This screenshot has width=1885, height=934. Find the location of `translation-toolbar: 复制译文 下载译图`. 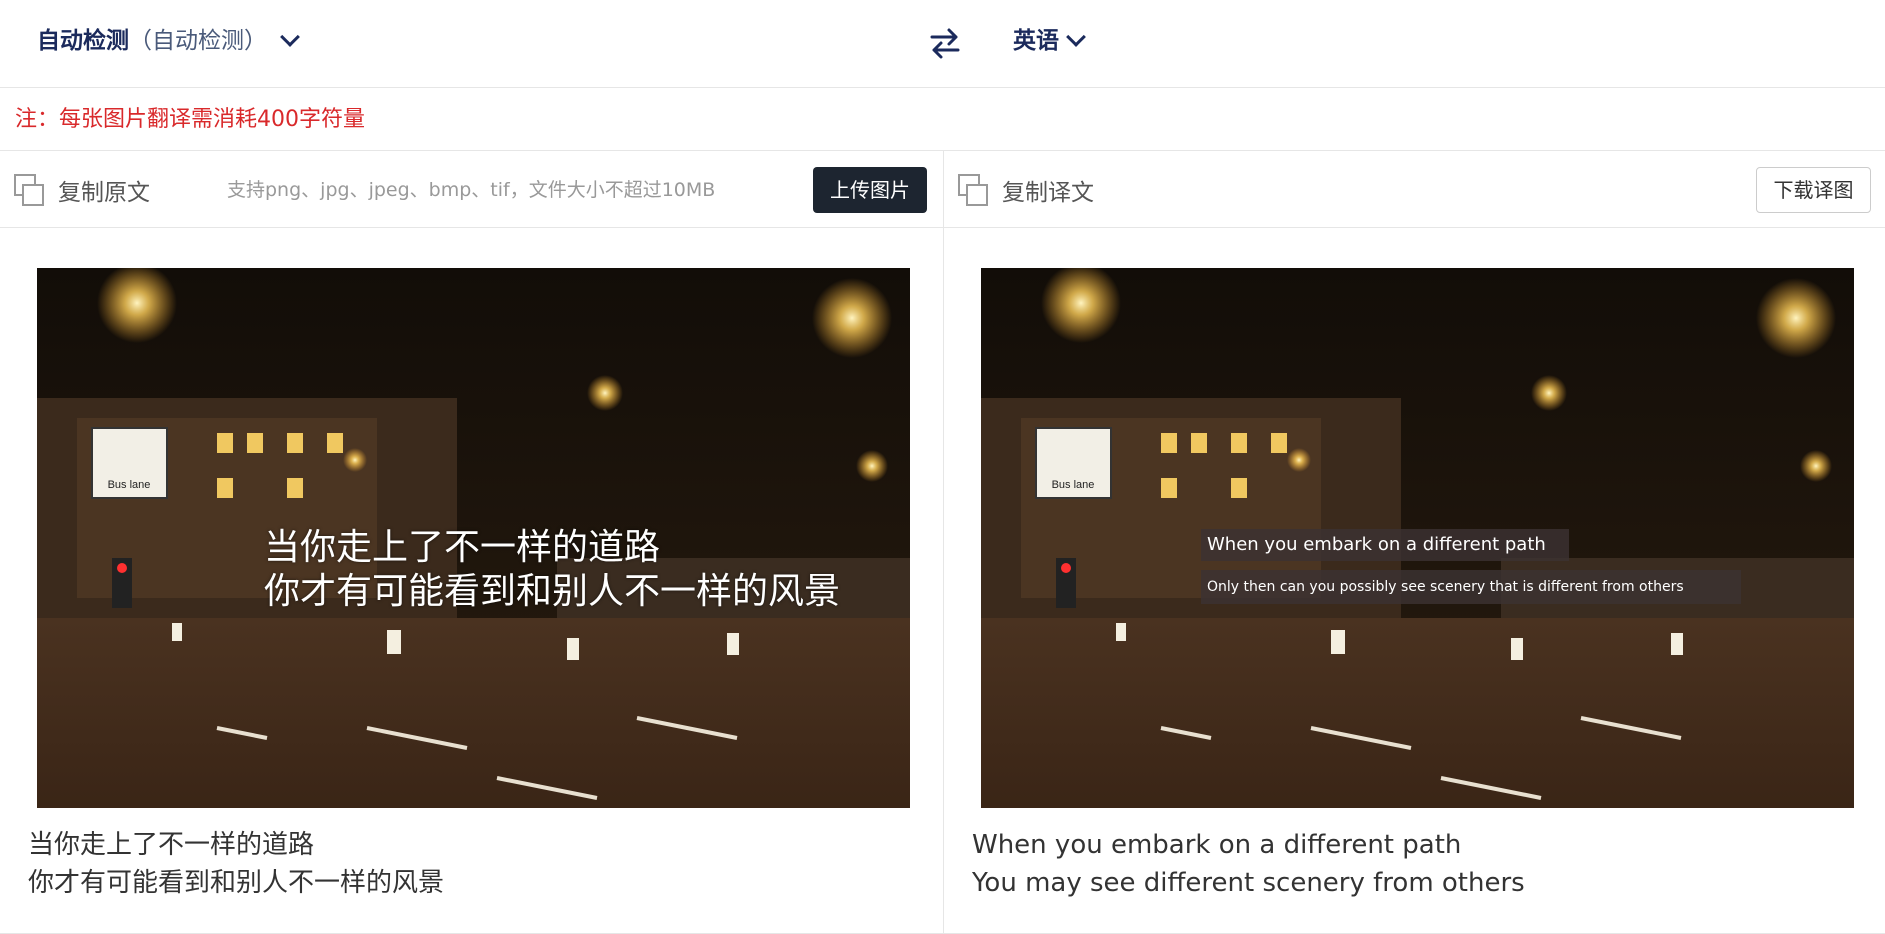

translation-toolbar: 复制译文 下载译图 is located at coordinates (1414, 189).